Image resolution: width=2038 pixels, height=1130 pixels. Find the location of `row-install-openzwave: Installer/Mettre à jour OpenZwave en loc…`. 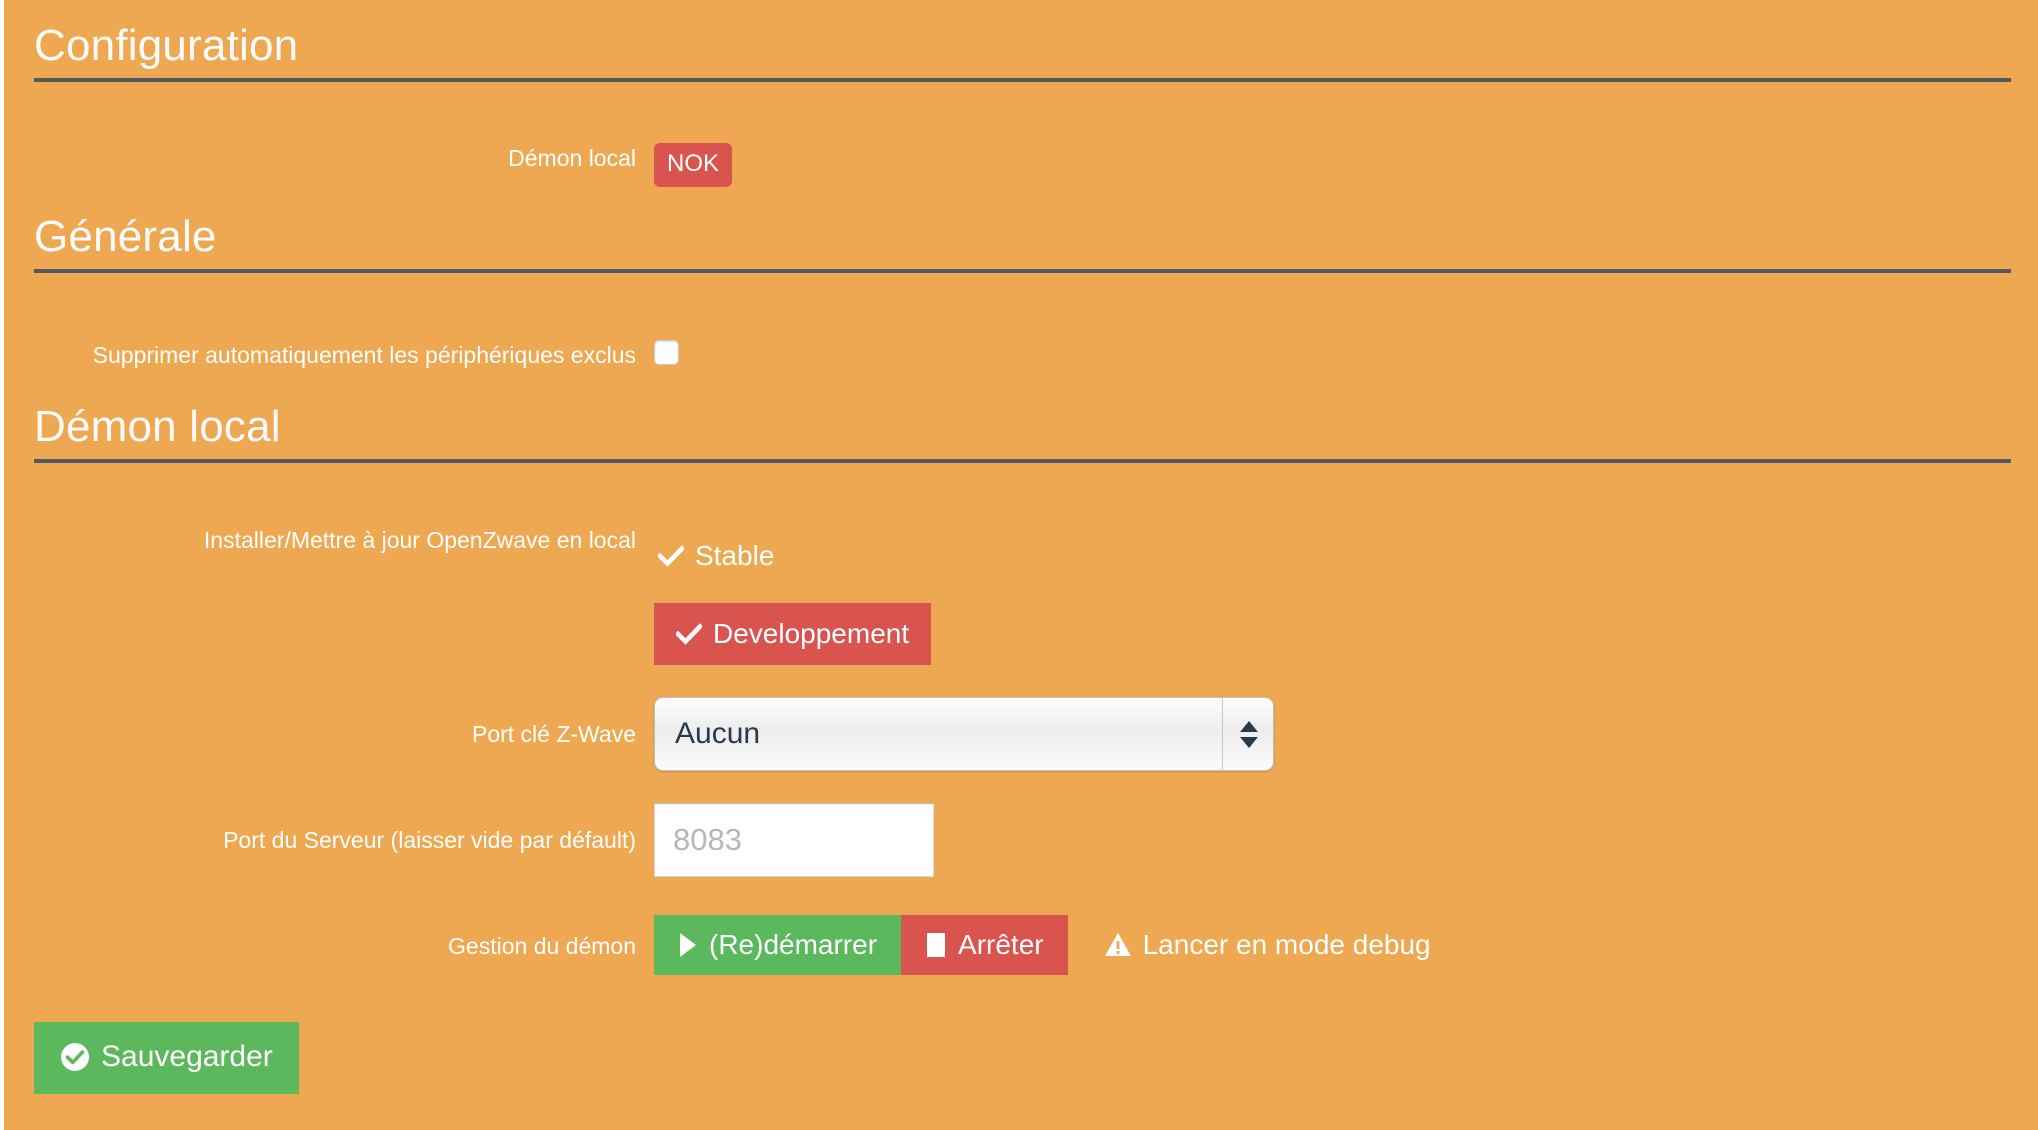

row-install-openzwave: Installer/Mettre à jour OpenZwave en loc… is located at coordinates (468, 595).